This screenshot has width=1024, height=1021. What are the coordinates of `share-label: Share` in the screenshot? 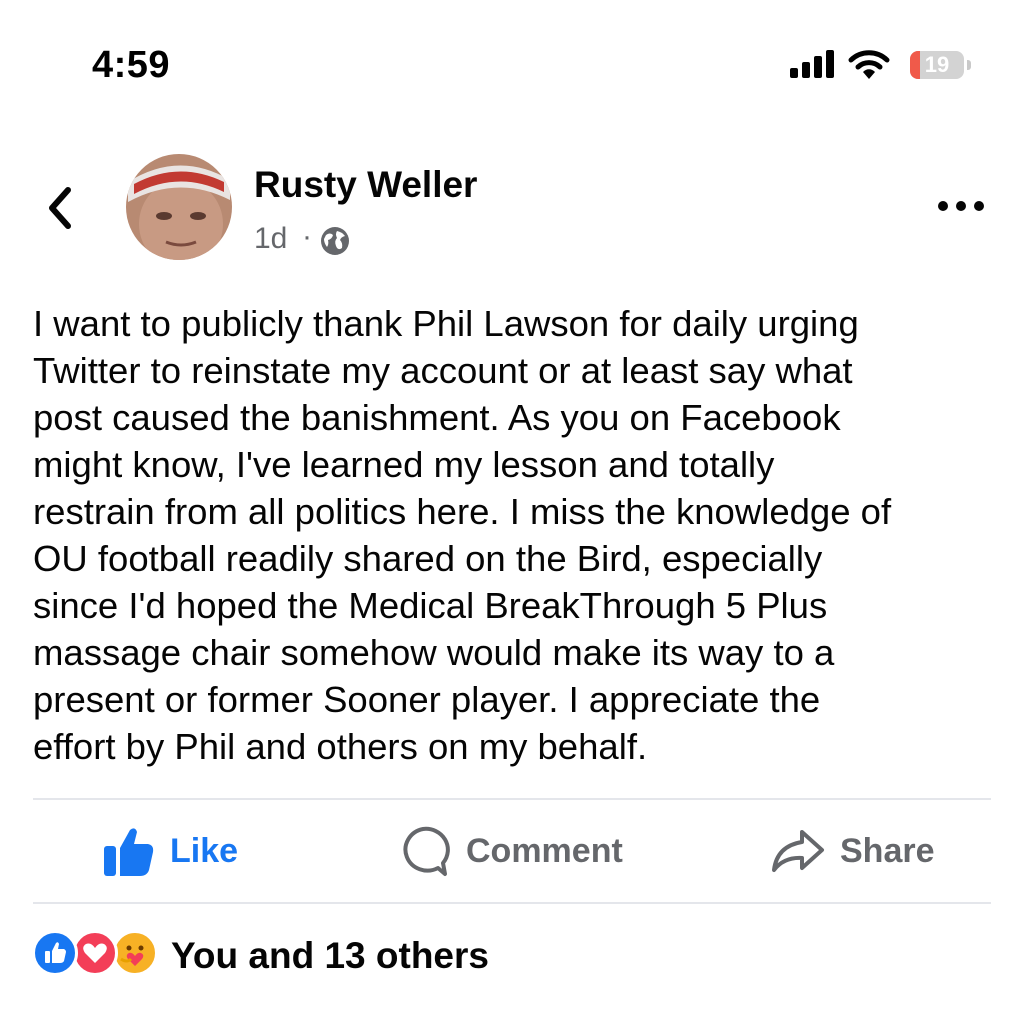 It's located at (887, 851).